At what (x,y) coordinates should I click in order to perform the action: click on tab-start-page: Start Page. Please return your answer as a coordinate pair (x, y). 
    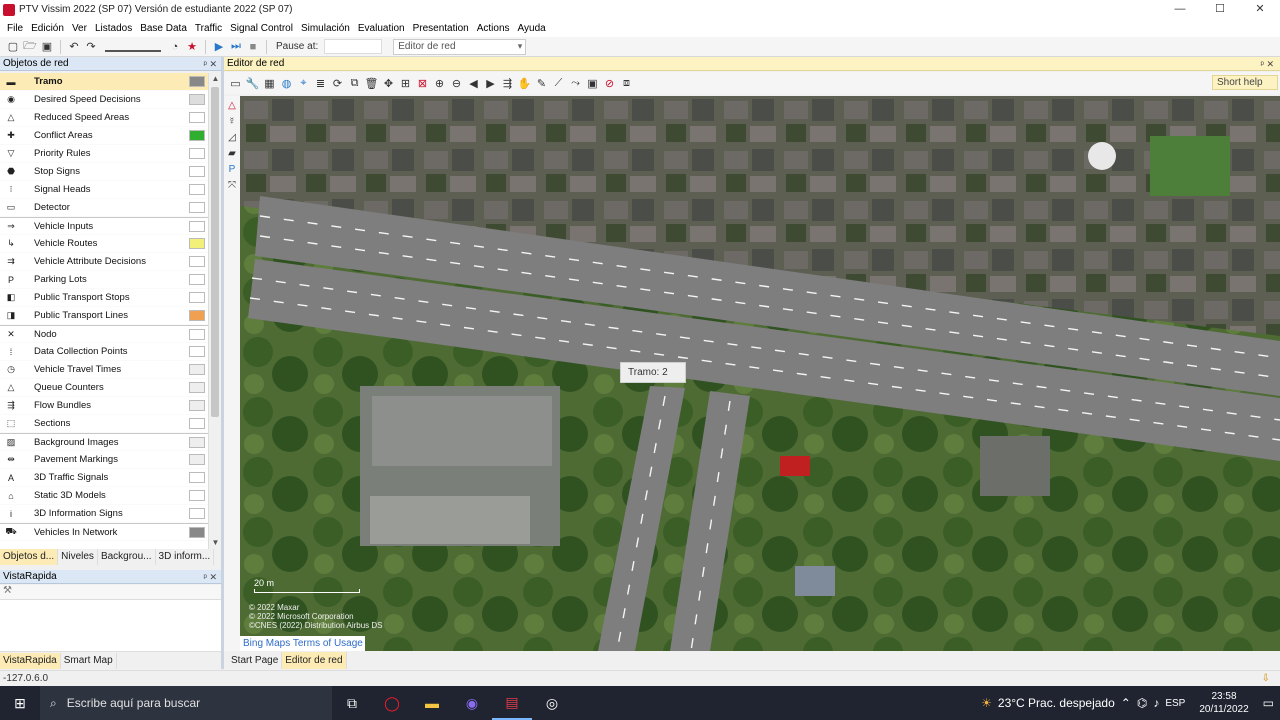
    Looking at the image, I should click on (255, 660).